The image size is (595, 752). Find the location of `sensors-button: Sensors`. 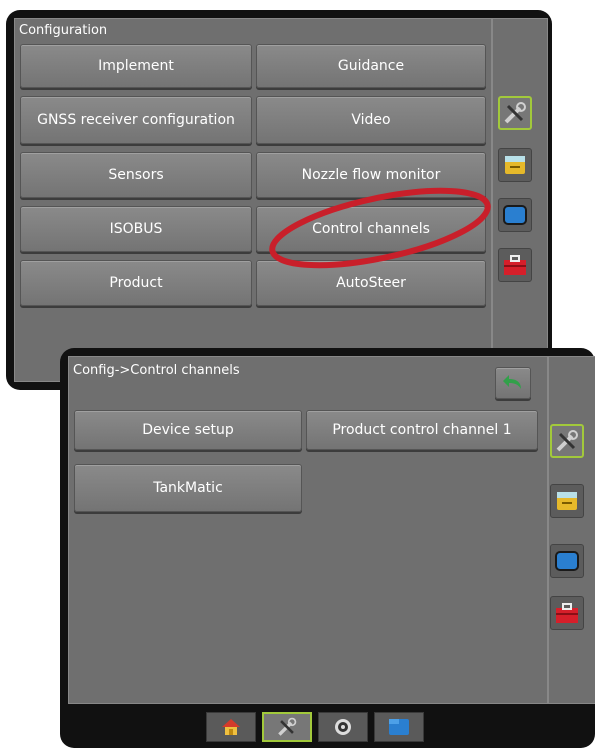

sensors-button: Sensors is located at coordinates (136, 175).